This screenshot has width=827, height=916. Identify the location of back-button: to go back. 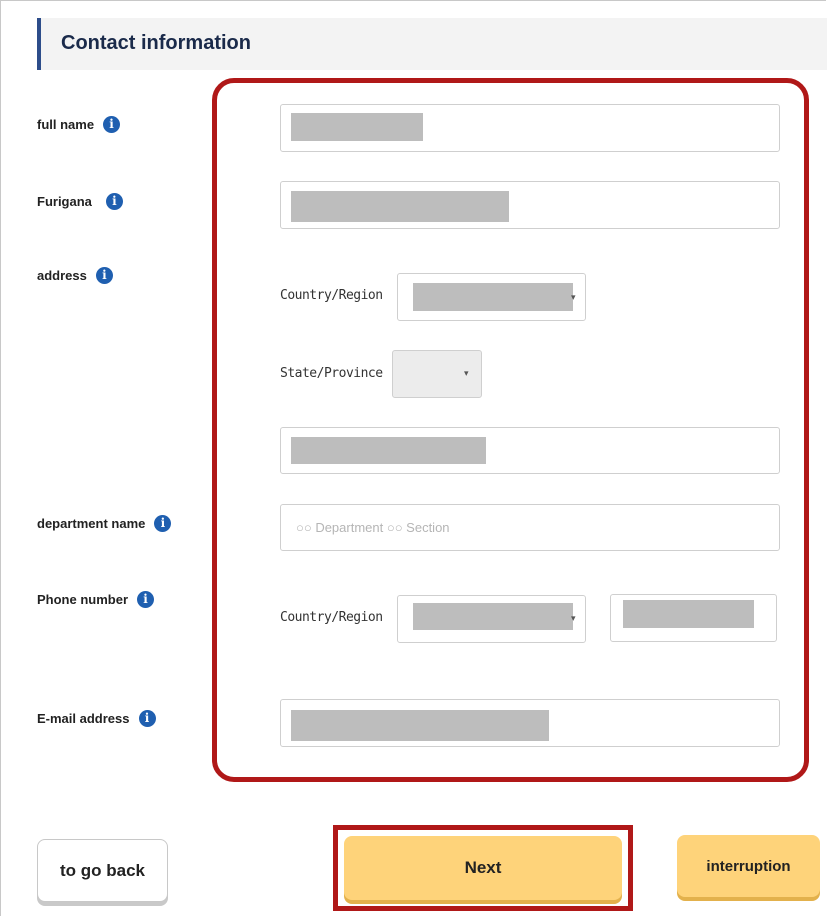
(102, 870).